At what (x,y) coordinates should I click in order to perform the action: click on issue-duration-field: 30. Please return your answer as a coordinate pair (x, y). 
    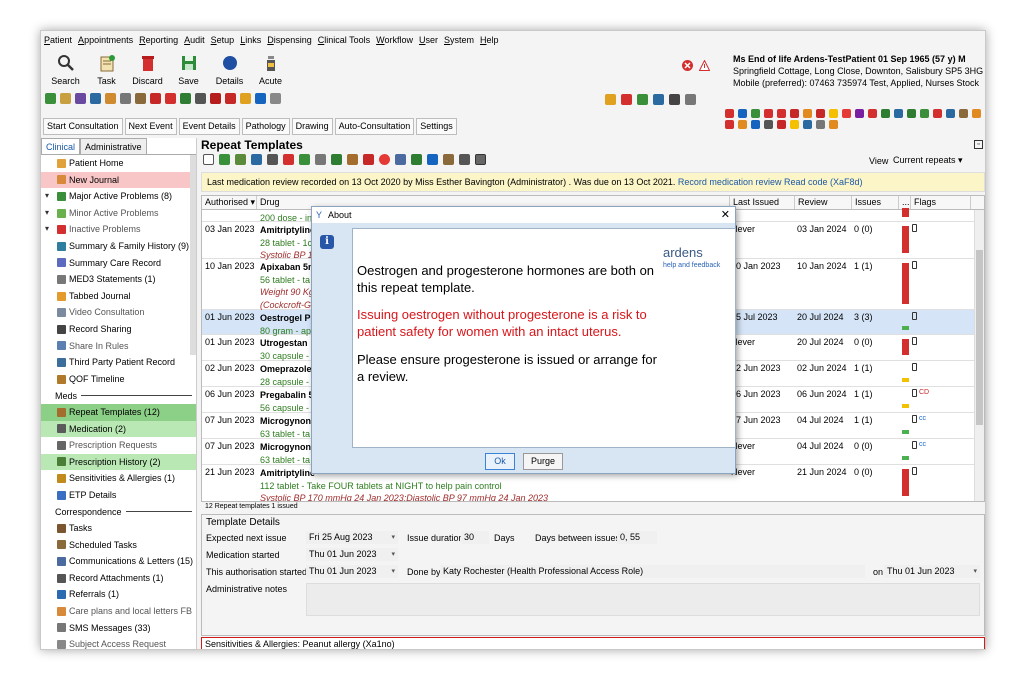
    Looking at the image, I should click on (475, 537).